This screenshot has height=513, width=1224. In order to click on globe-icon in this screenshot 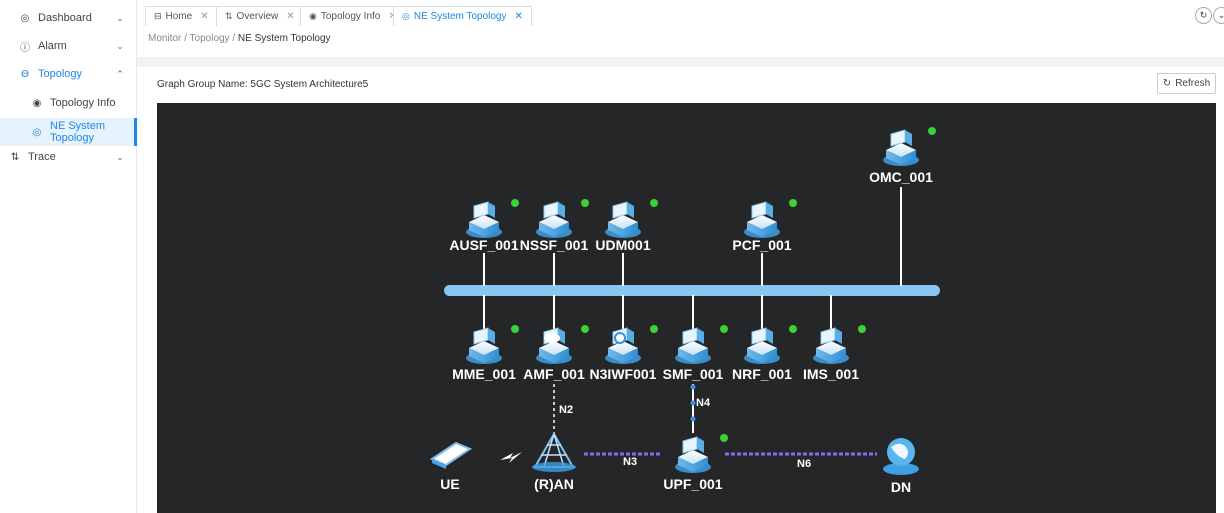, I will do `click(901, 456)`.